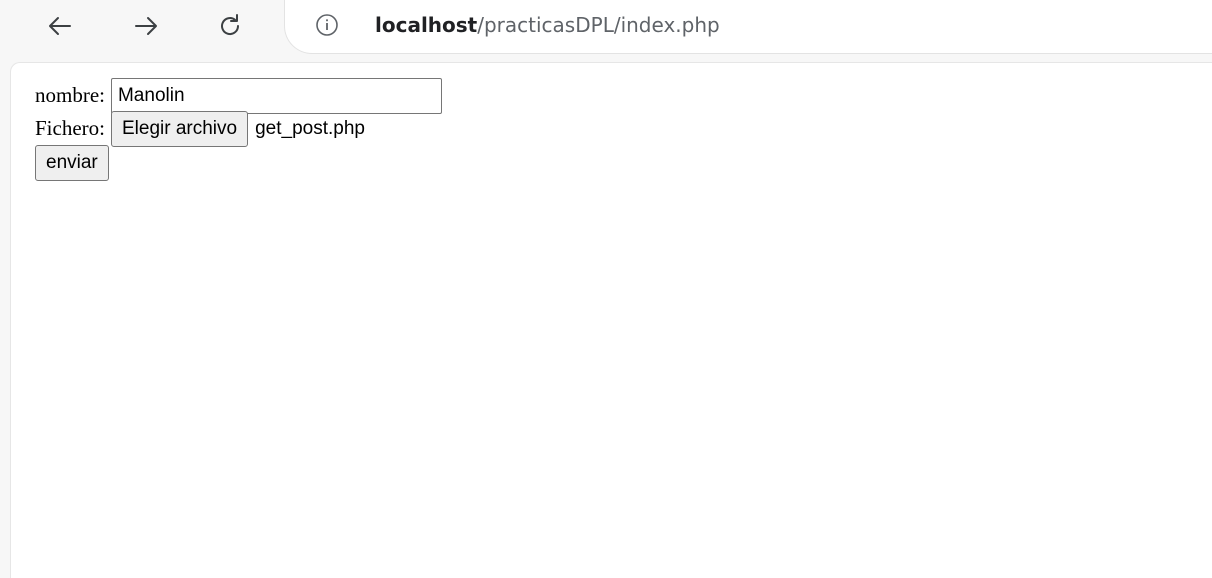 The height and width of the screenshot is (578, 1212). Describe the element at coordinates (598, 25) in the screenshot. I see `url-path: /practicasDPL/index.php` at that location.